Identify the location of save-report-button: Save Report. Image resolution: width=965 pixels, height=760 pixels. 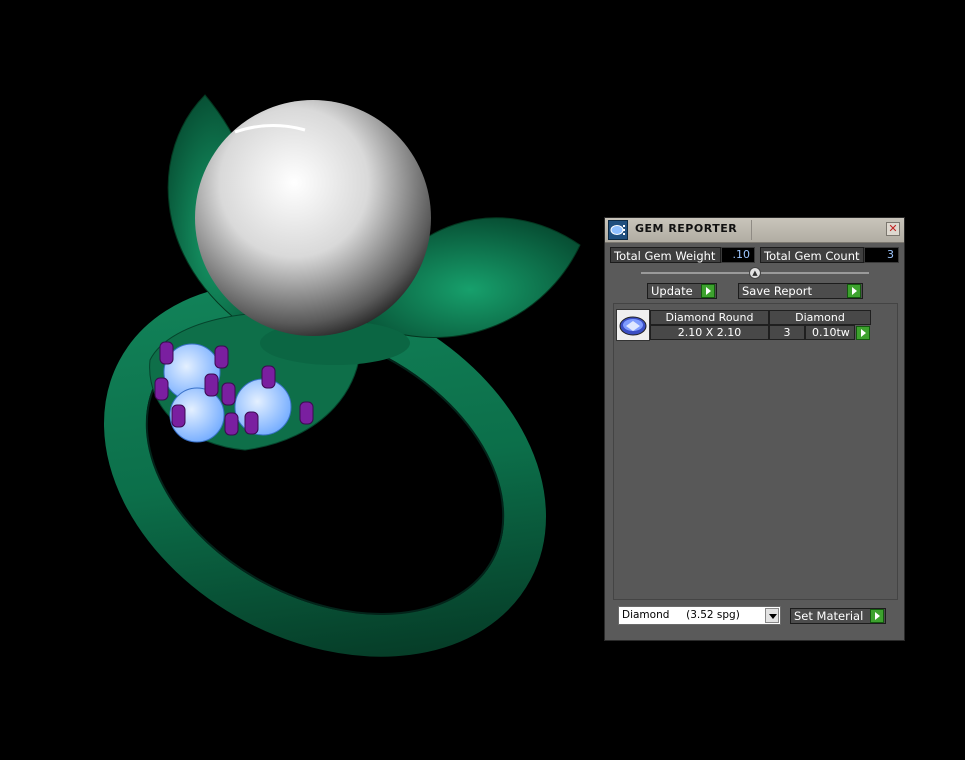
(800, 291).